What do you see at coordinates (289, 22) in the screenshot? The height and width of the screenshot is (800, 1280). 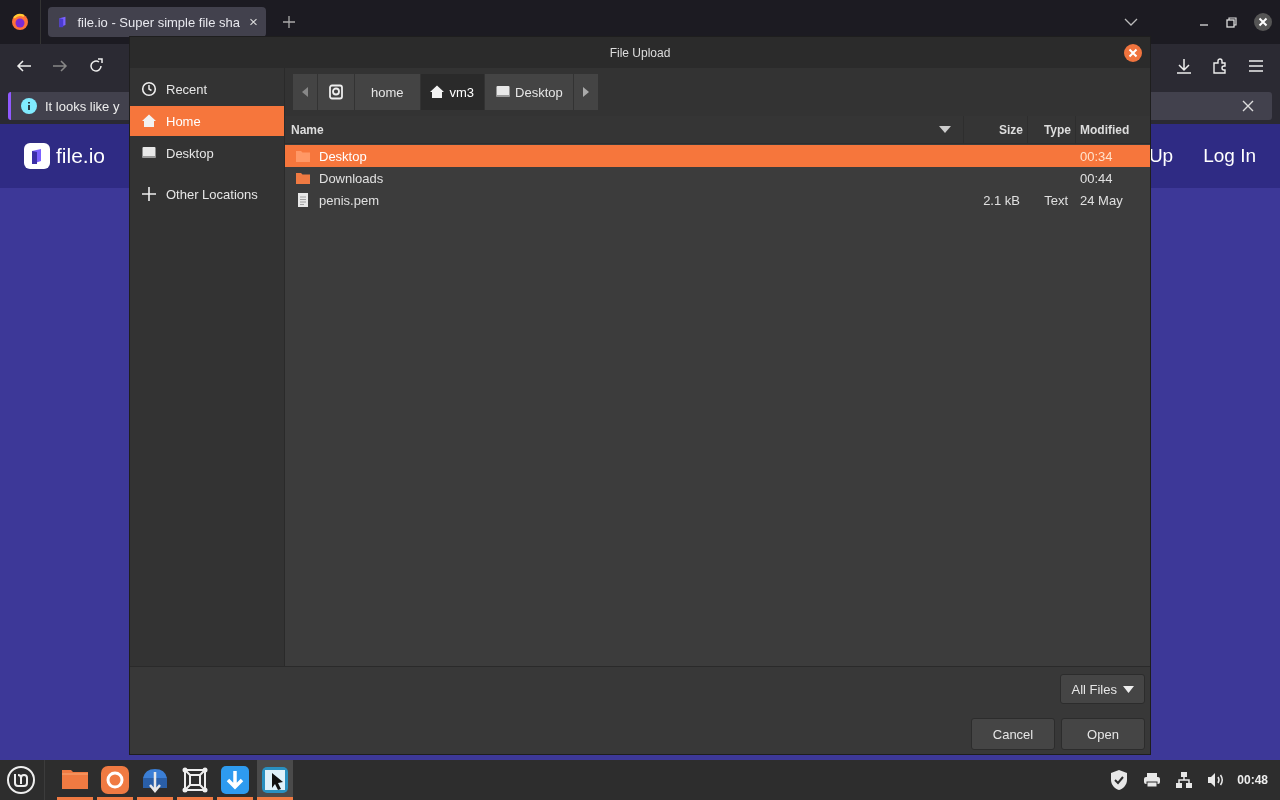 I see `new-tab-icon` at bounding box center [289, 22].